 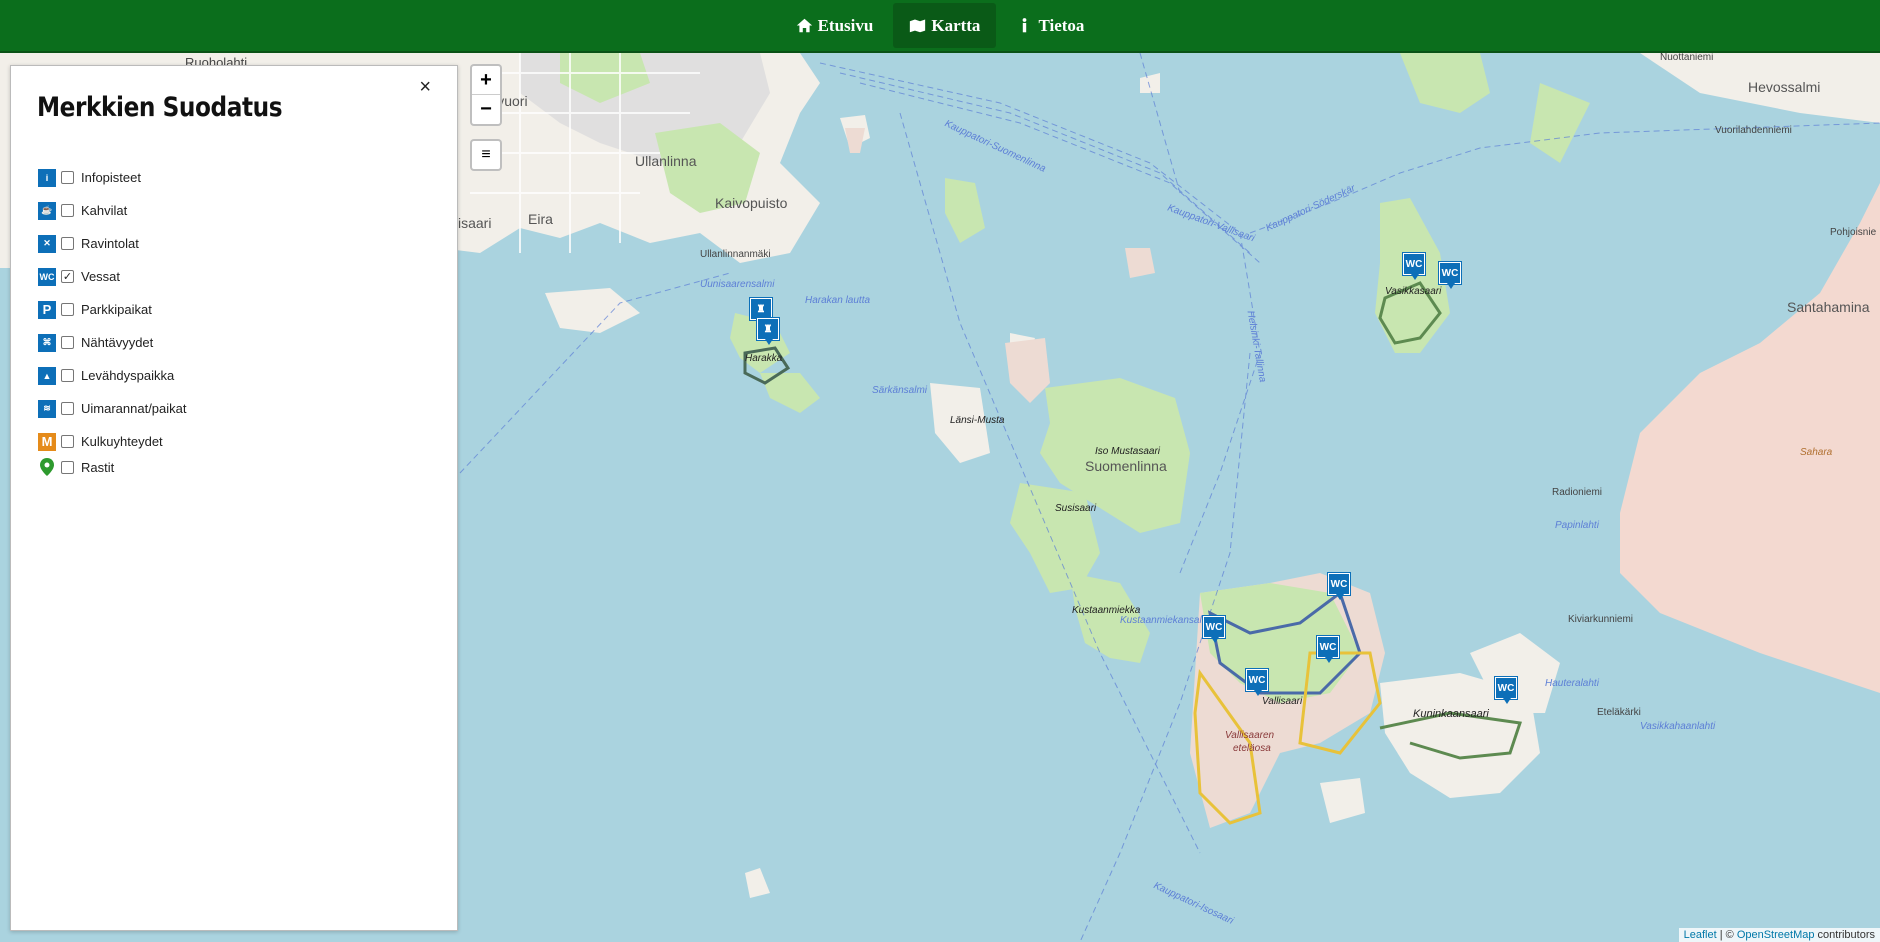 What do you see at coordinates (1844, 935) in the screenshot?
I see `attribution-suffix: contributors` at bounding box center [1844, 935].